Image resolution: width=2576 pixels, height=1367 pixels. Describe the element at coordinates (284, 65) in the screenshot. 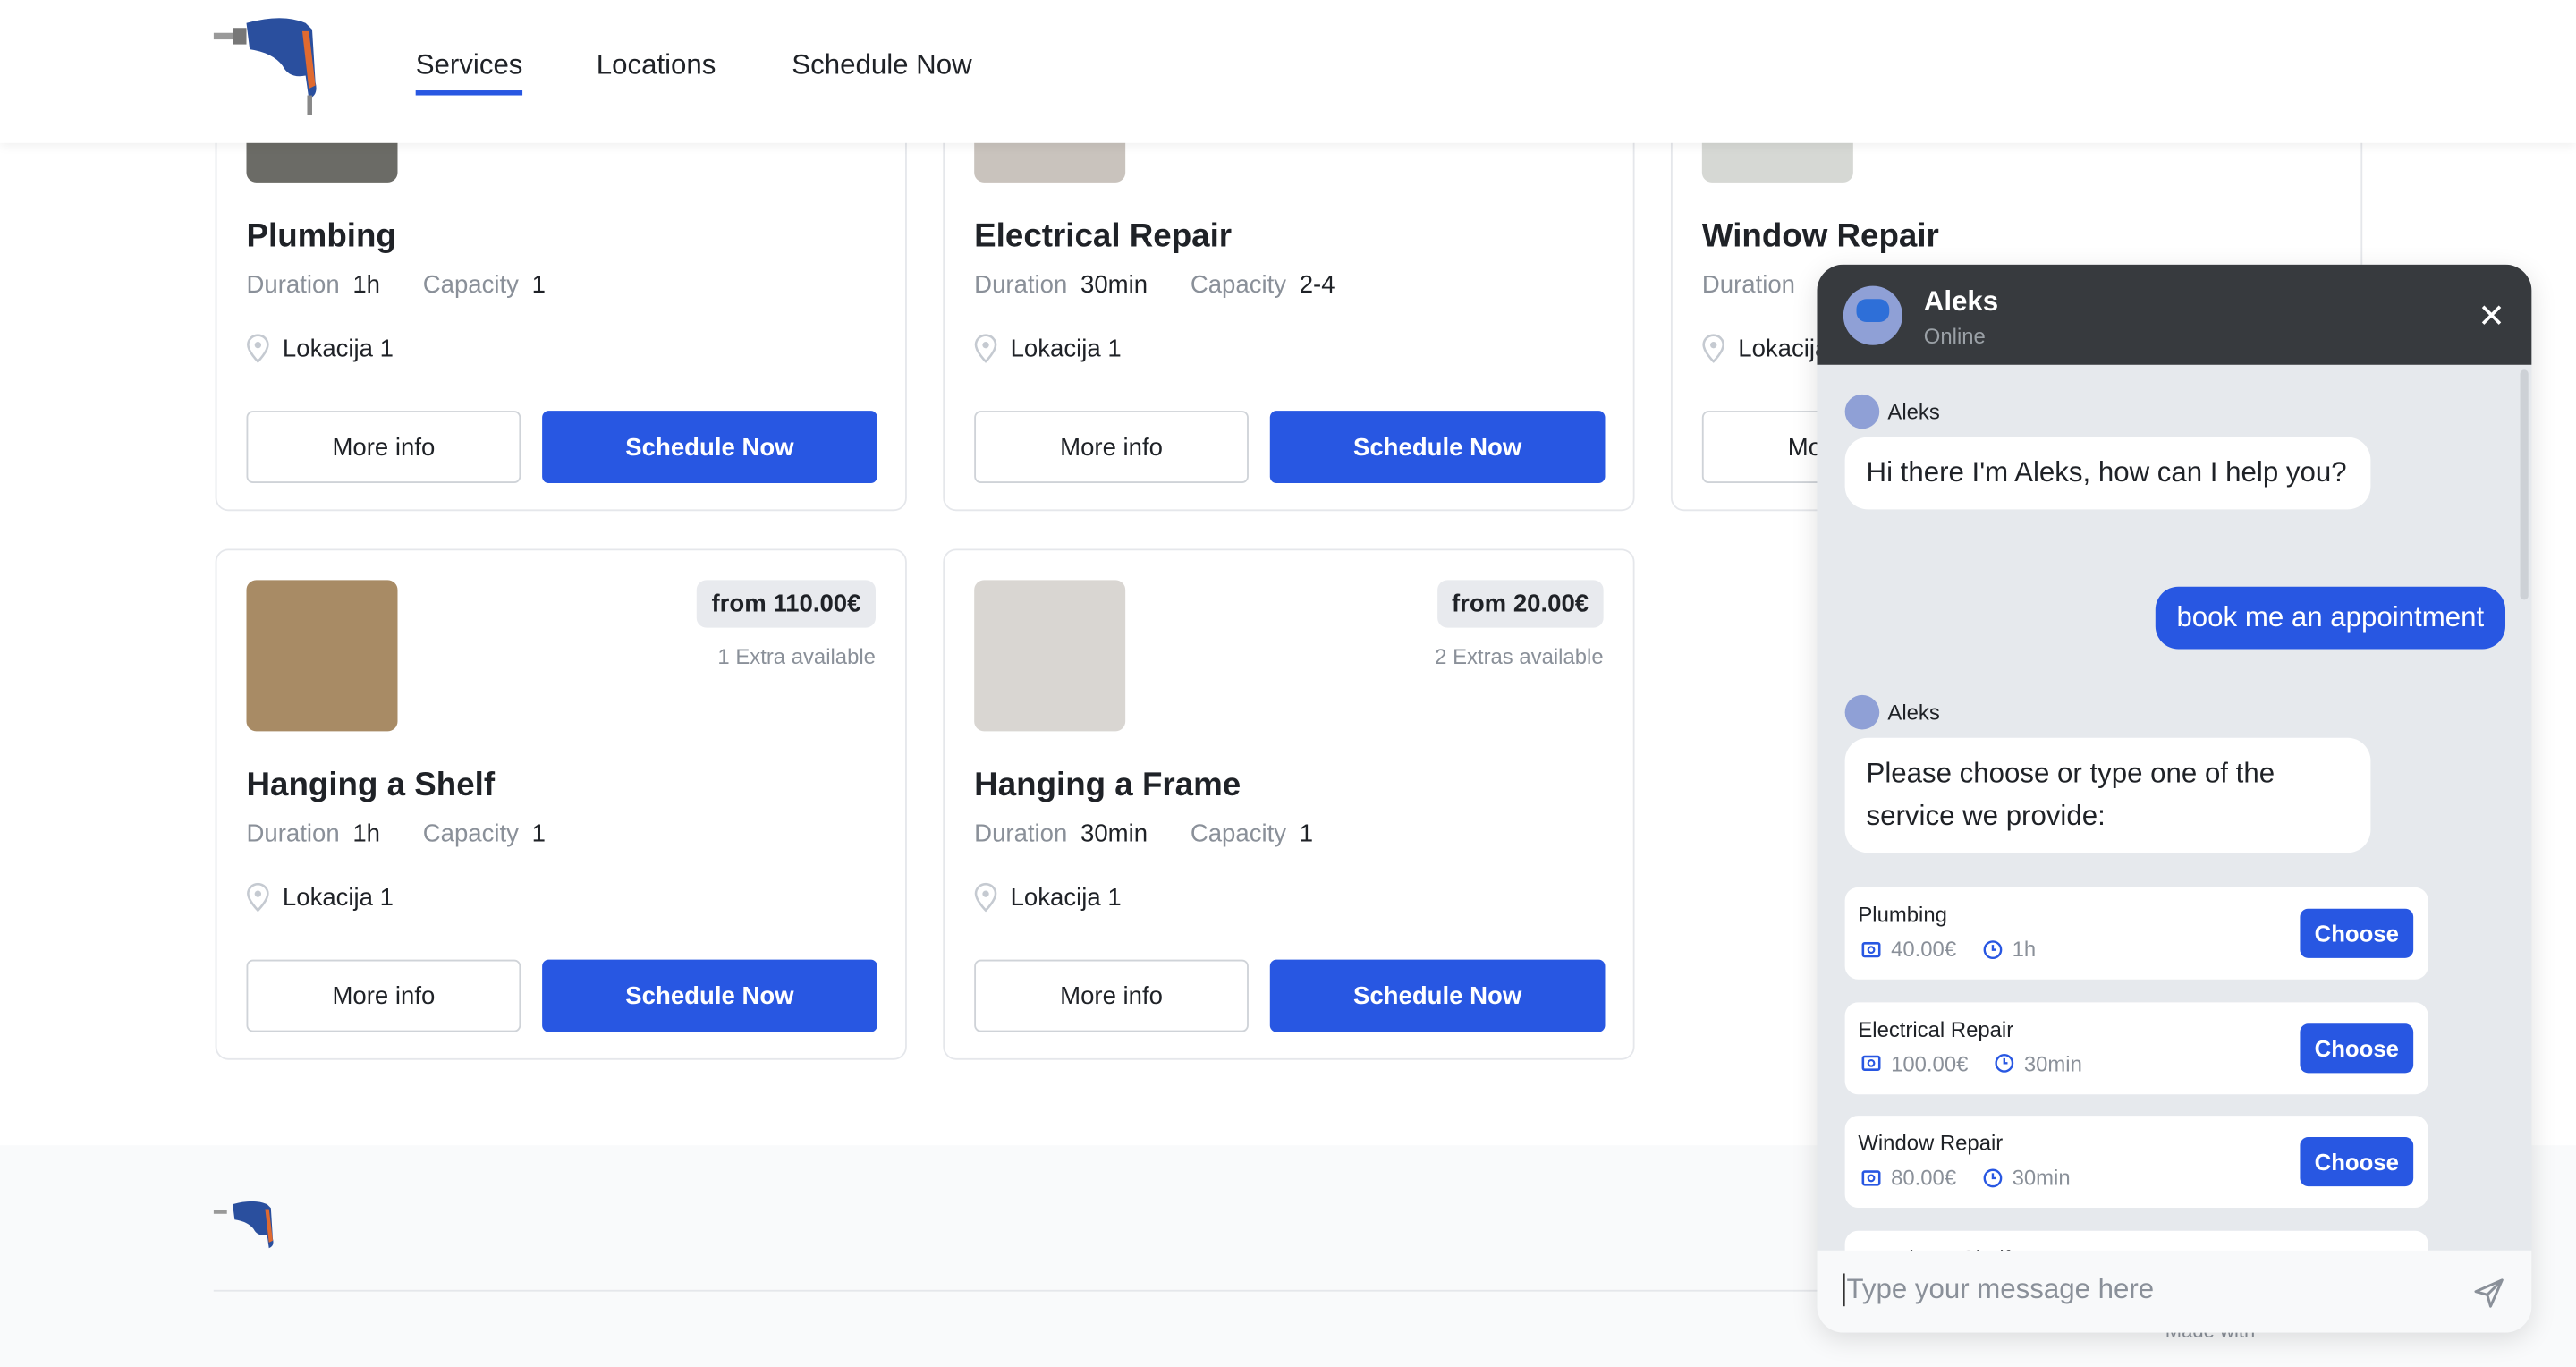

I see `drill-logo` at that location.